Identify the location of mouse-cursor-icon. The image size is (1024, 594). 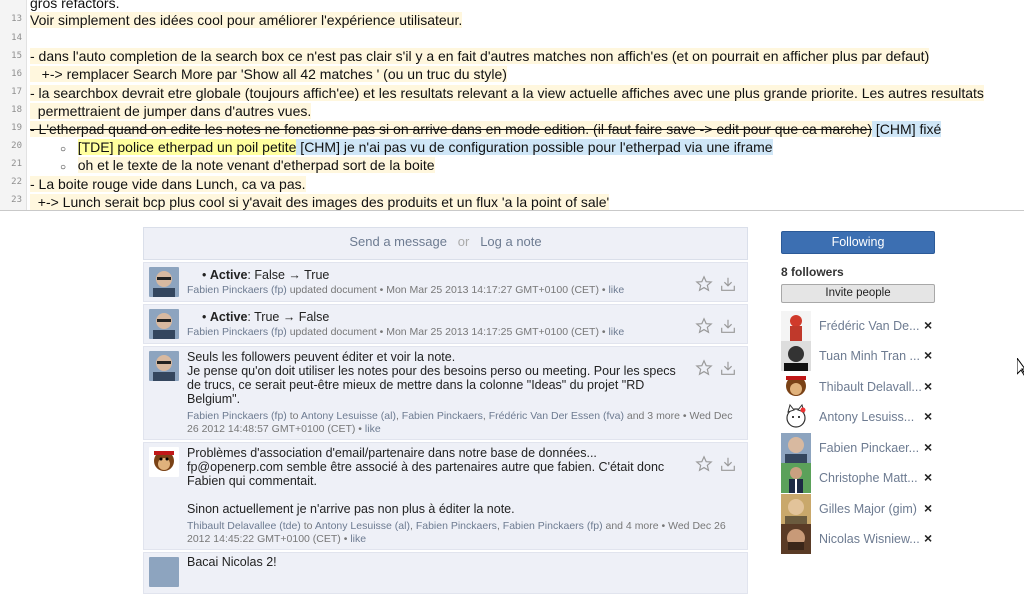
(1020, 367).